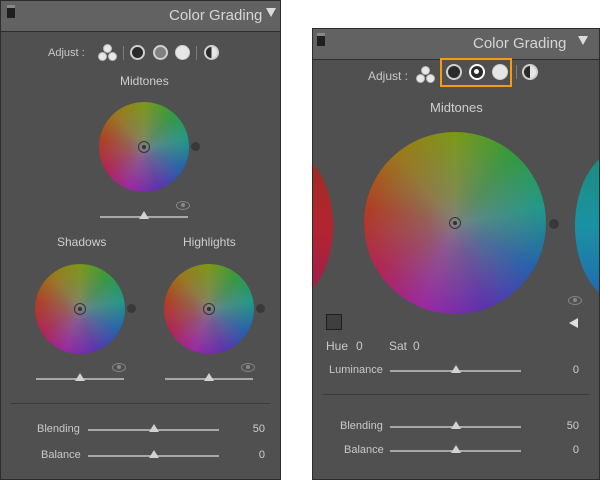  Describe the element at coordinates (567, 370) in the screenshot. I see `luminance-value: 0` at that location.